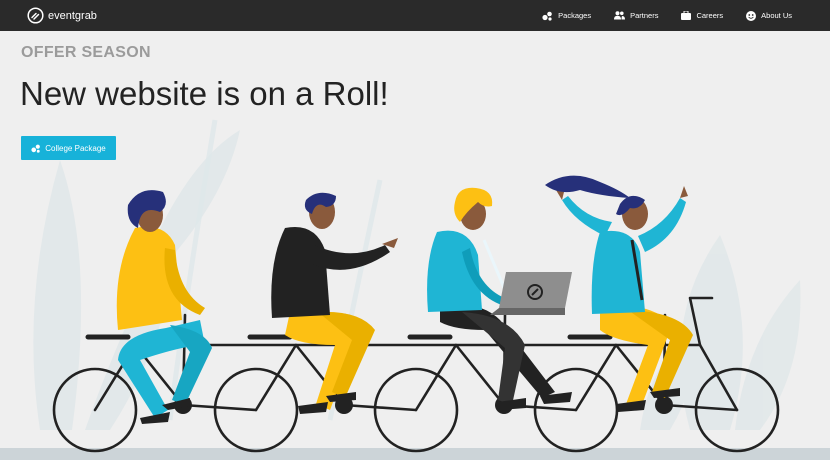 The height and width of the screenshot is (460, 830). I want to click on brand-name: eventgrab, so click(72, 15).